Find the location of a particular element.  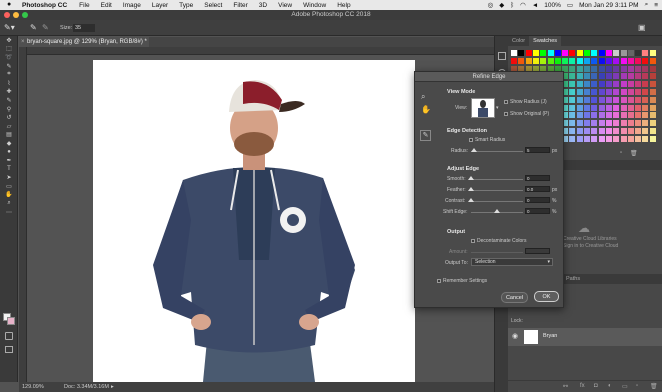

cancel-button: Cancel is located at coordinates (514, 297).